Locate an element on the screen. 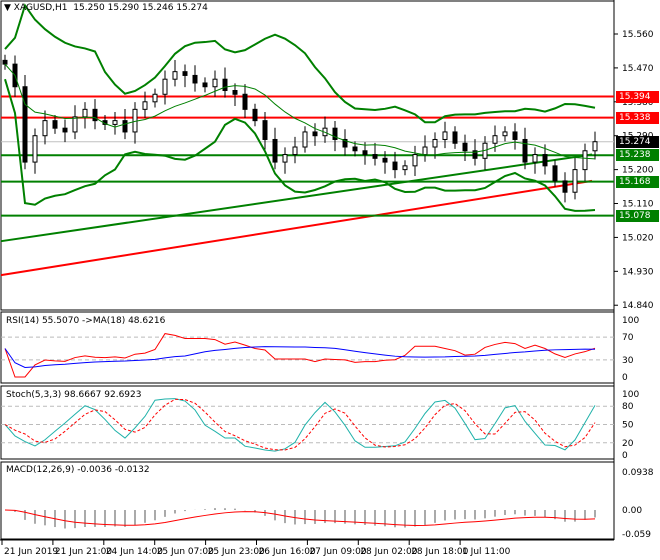  price-tick-label: 14.840 is located at coordinates (638, 306).